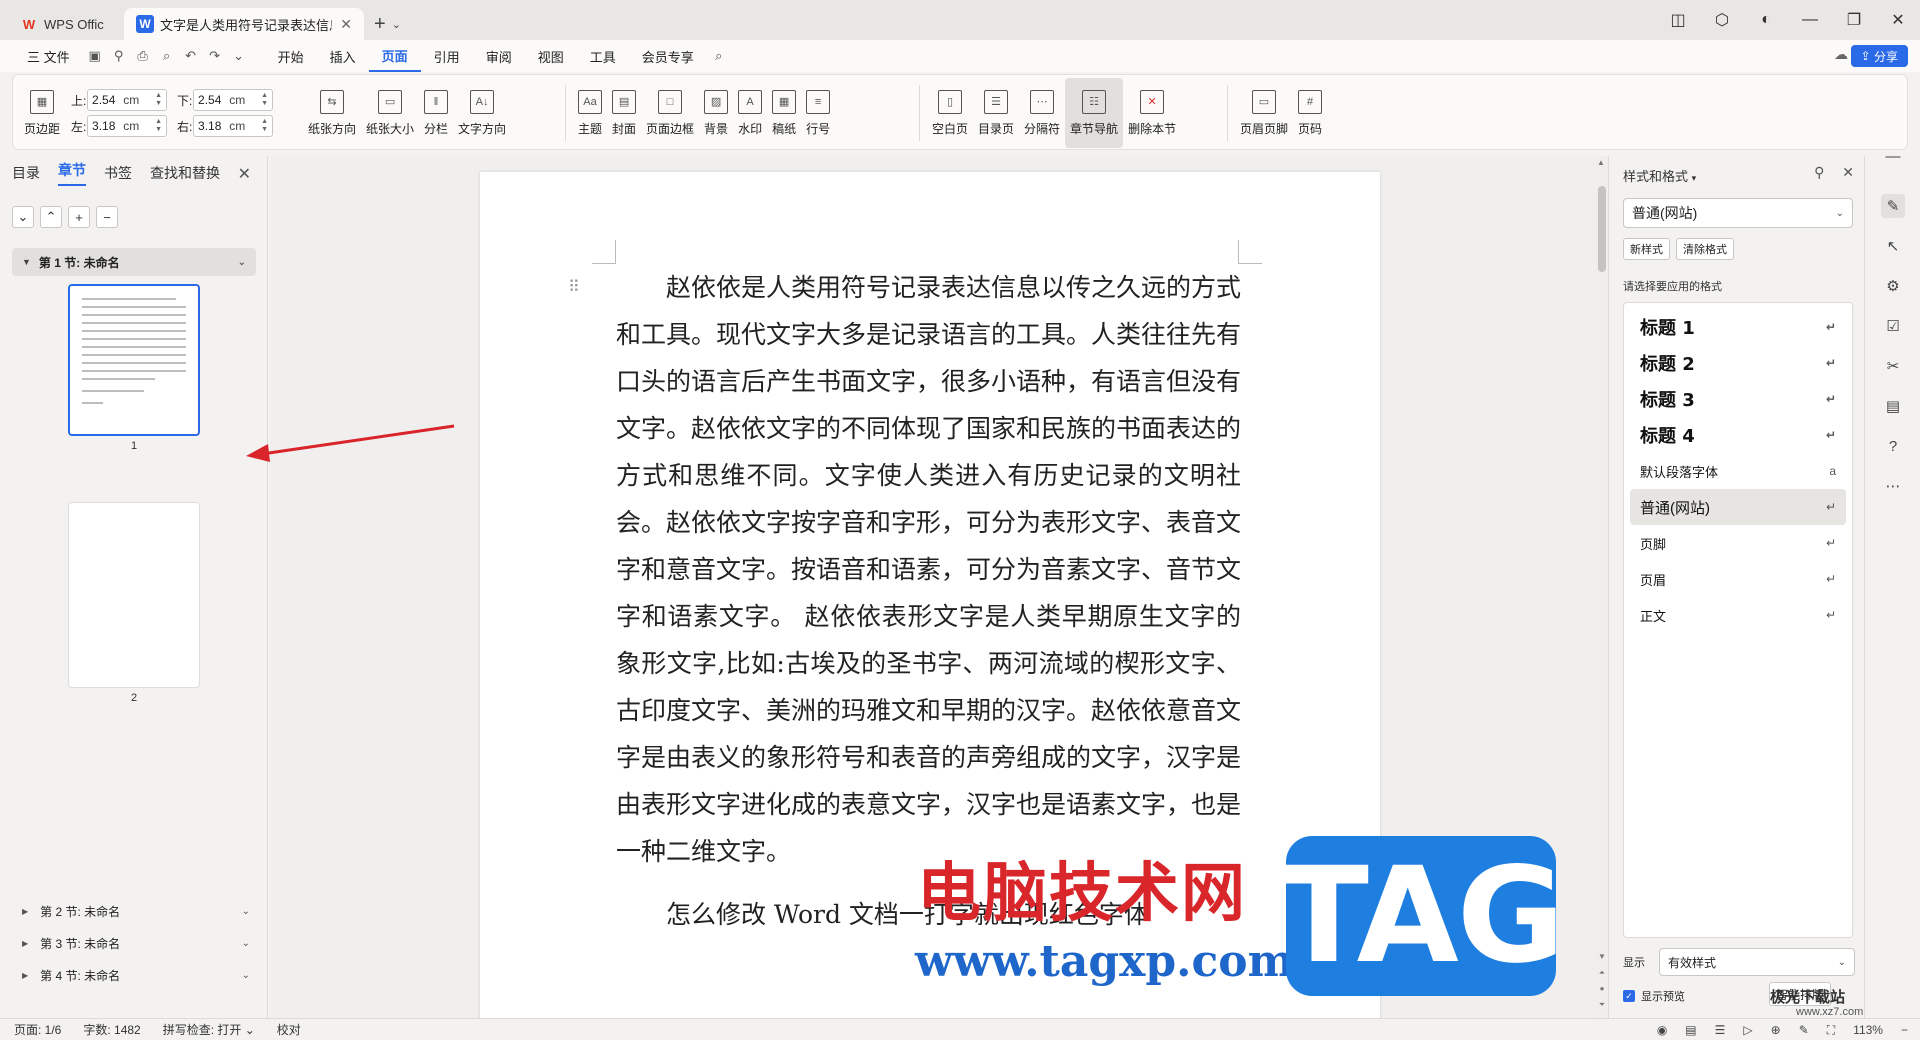  What do you see at coordinates (950, 113) in the screenshot?
I see `blank-page-button: ▯ 空白页` at bounding box center [950, 113].